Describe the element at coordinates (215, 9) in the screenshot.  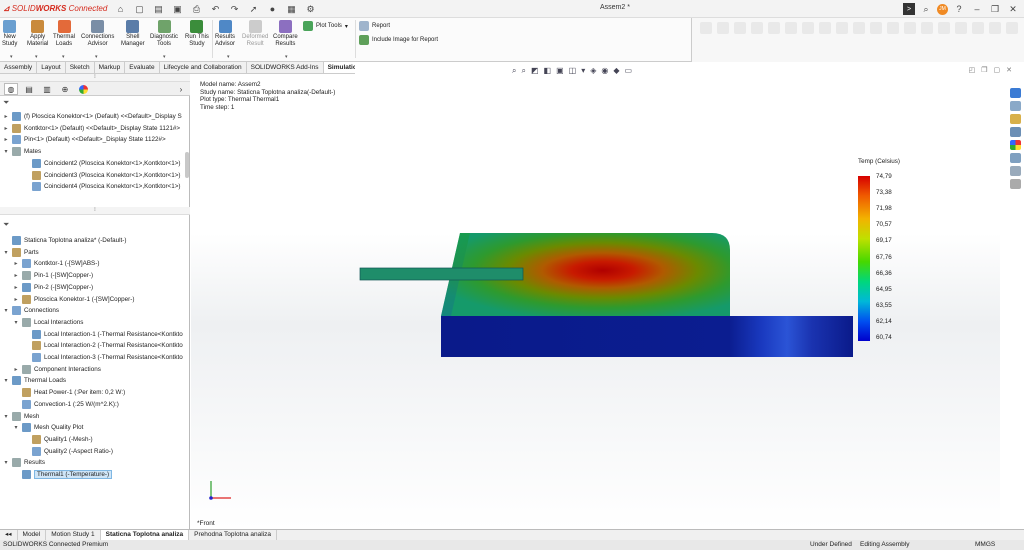
I see `undo-icon: ↶` at that location.